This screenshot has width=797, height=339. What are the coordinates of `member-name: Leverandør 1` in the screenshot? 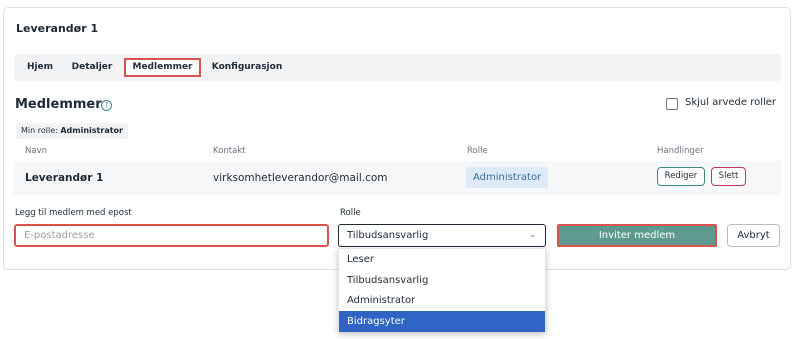 It's located at (64, 178).